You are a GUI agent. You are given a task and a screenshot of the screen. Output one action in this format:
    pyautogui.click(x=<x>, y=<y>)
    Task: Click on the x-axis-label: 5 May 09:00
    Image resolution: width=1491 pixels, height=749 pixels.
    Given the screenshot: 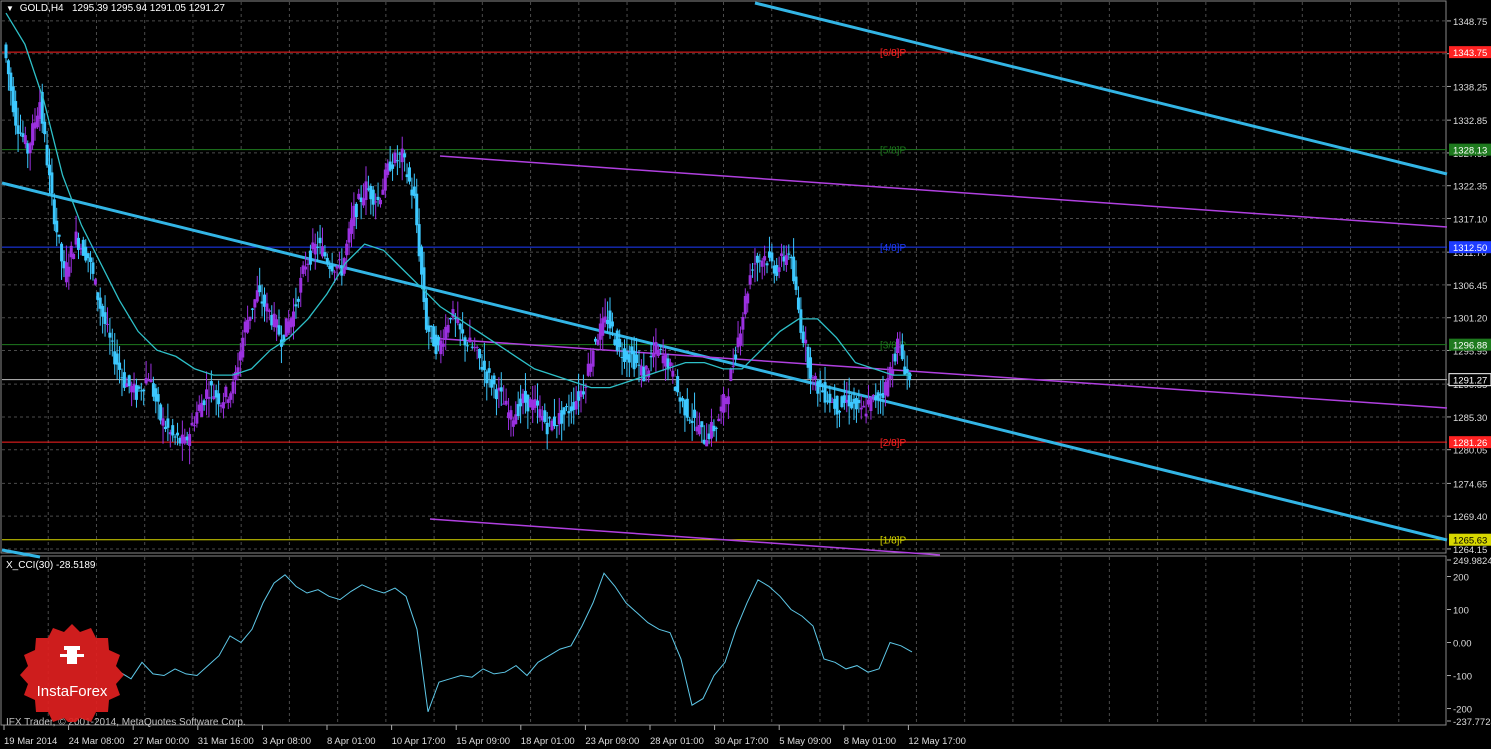 What is the action you would take?
    pyautogui.click(x=805, y=741)
    